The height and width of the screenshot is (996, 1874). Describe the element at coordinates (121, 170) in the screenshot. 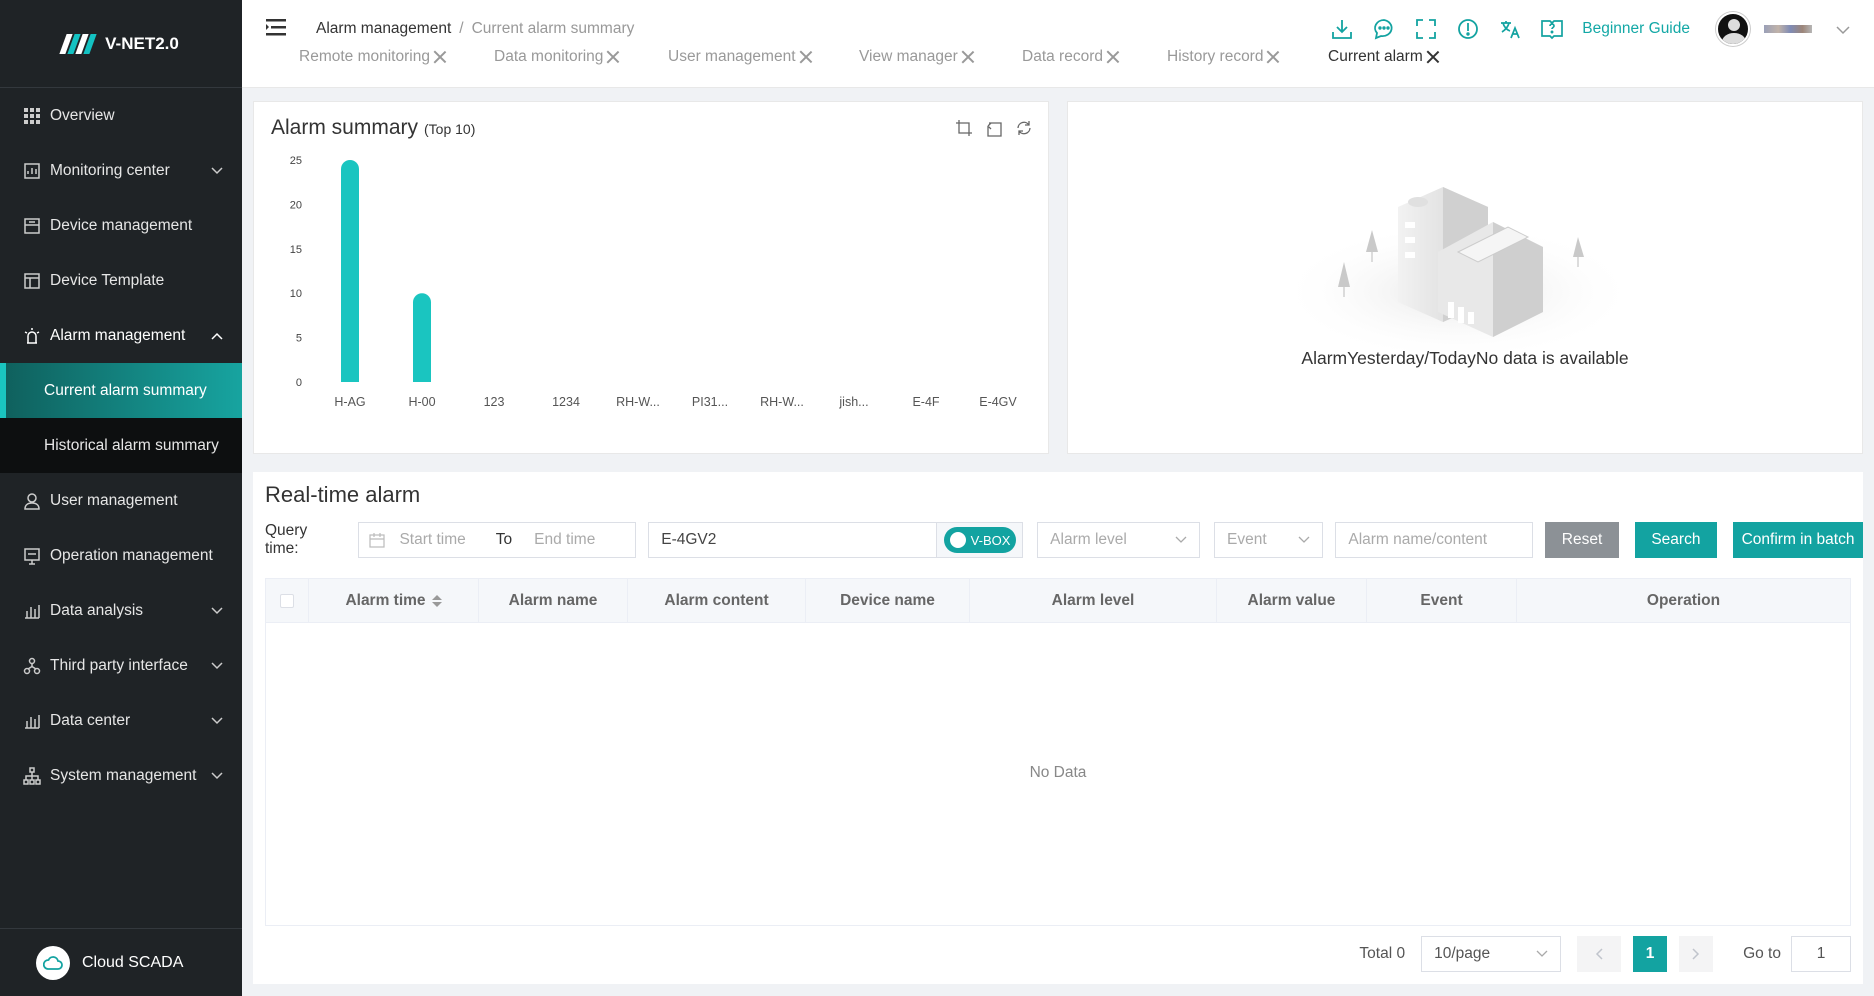

I see `sidebar-item-monitoring-center: Monitoring center` at that location.